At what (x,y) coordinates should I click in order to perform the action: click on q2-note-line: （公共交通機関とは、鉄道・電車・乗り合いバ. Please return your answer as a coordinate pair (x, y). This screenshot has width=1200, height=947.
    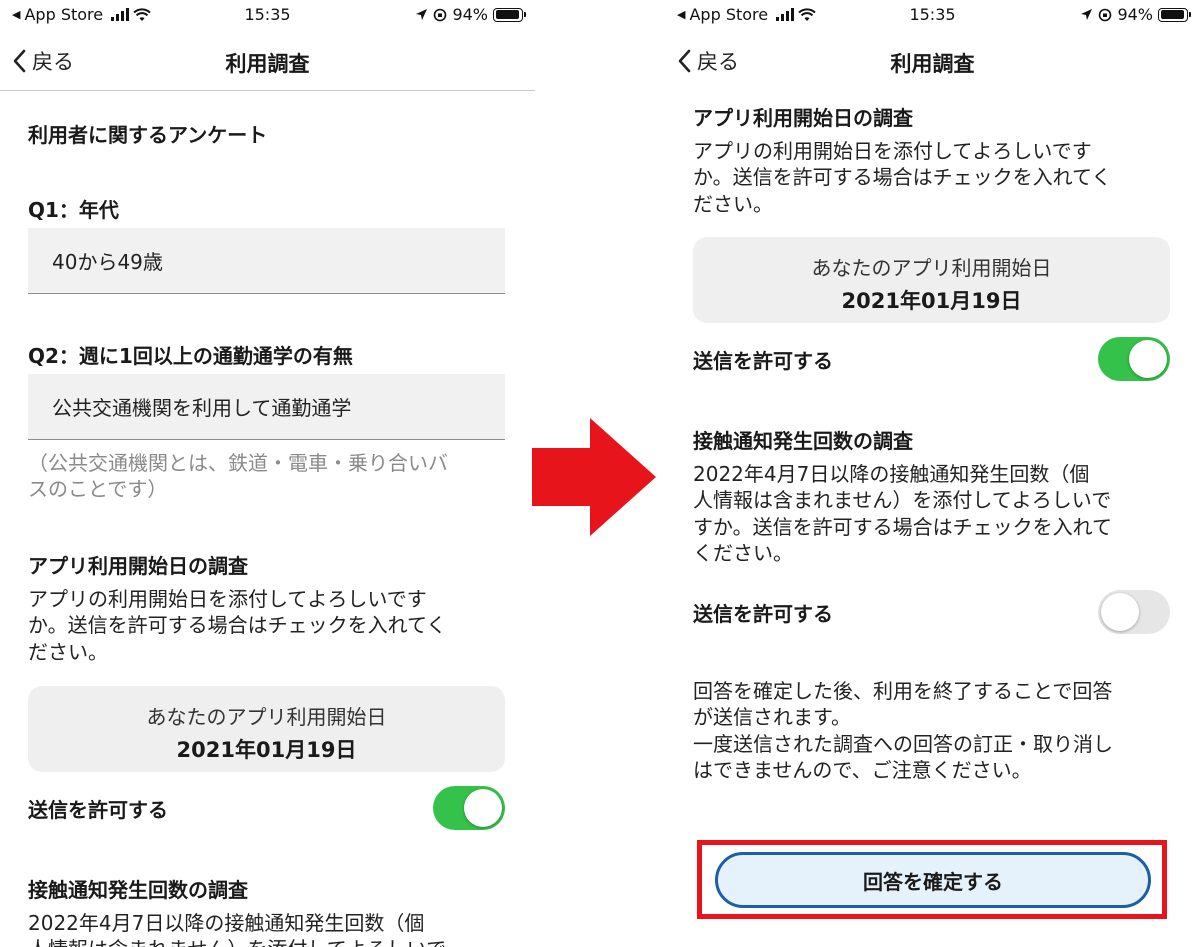
    Looking at the image, I should click on (238, 463).